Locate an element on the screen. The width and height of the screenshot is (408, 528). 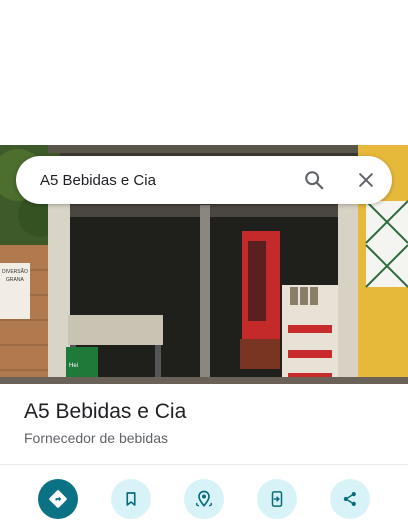
divider is located at coordinates (204, 464).